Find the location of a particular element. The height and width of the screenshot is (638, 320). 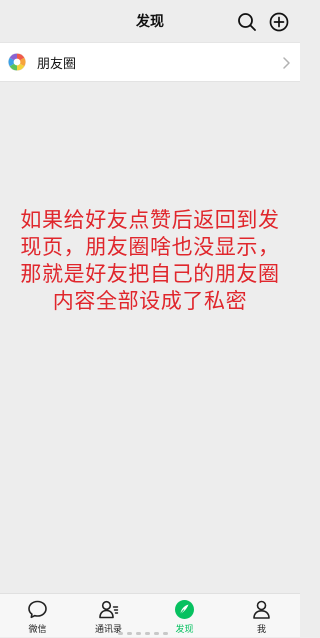

compass-icon is located at coordinates (184, 609).